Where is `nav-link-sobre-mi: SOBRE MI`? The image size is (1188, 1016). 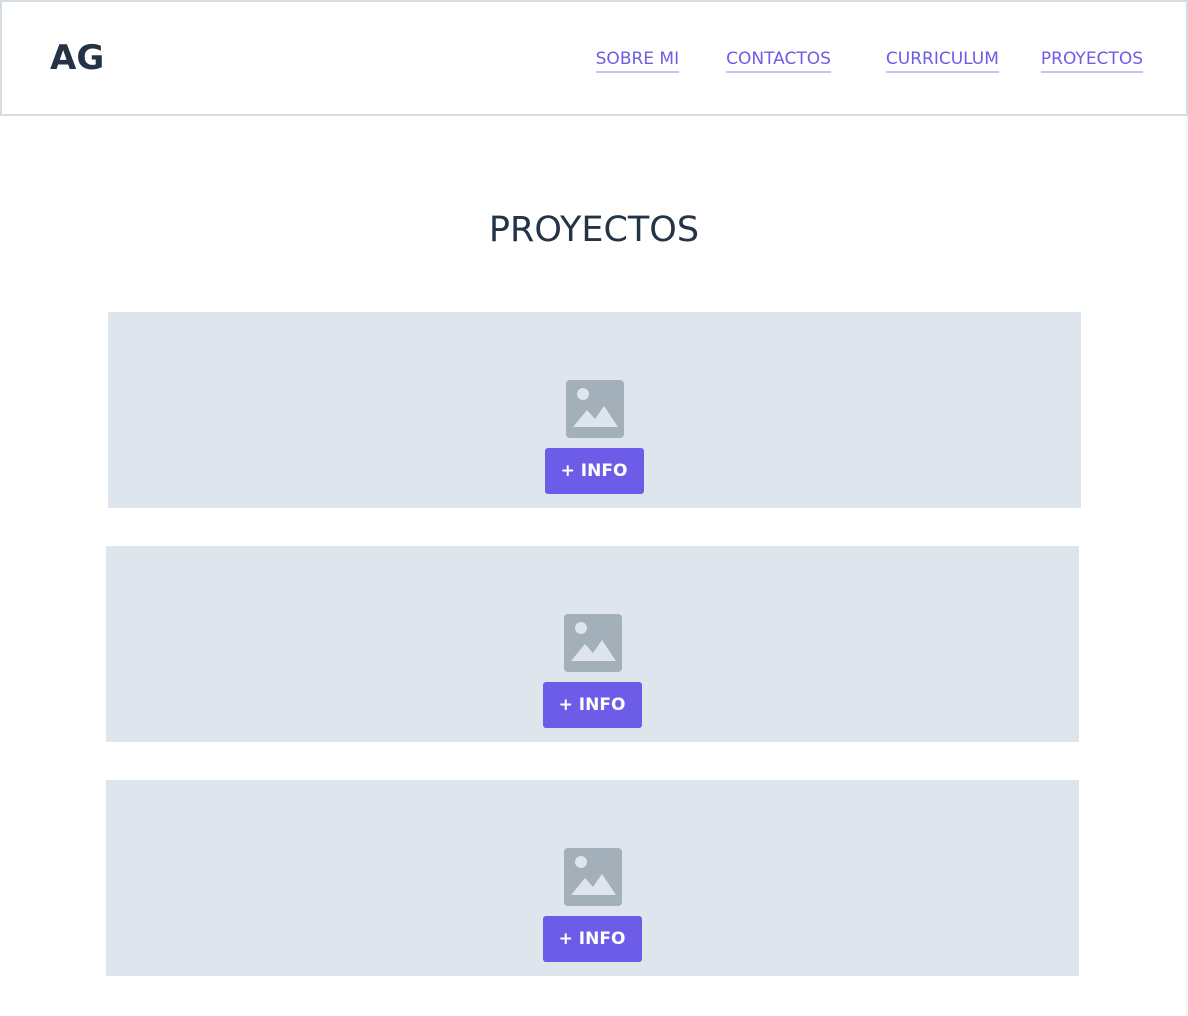
nav-link-sobre-mi: SOBRE MI is located at coordinates (637, 60).